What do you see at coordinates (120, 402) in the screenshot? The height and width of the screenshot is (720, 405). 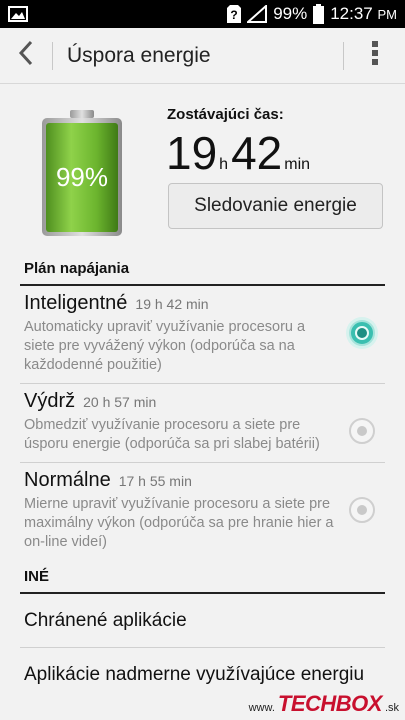 I see `plan-time: 20 h 57 min` at bounding box center [120, 402].